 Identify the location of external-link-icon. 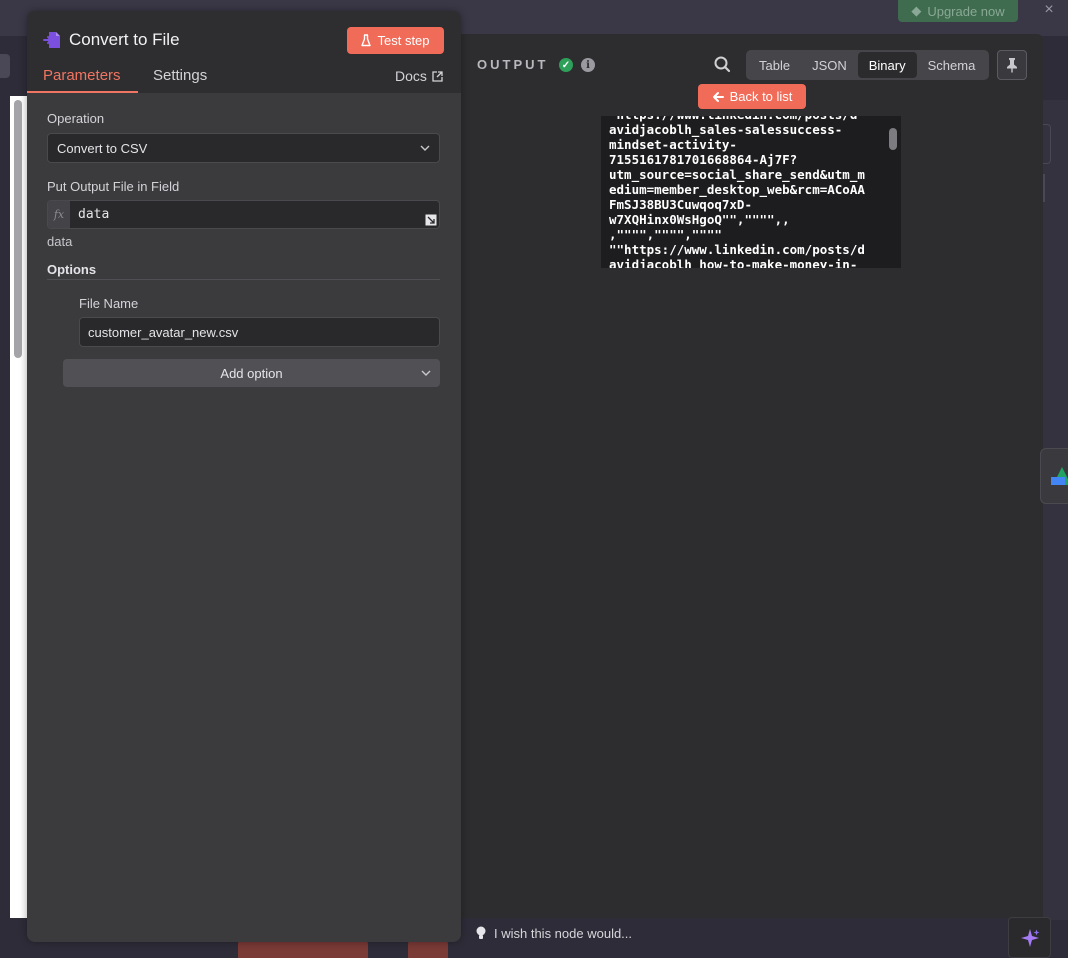
(437, 76).